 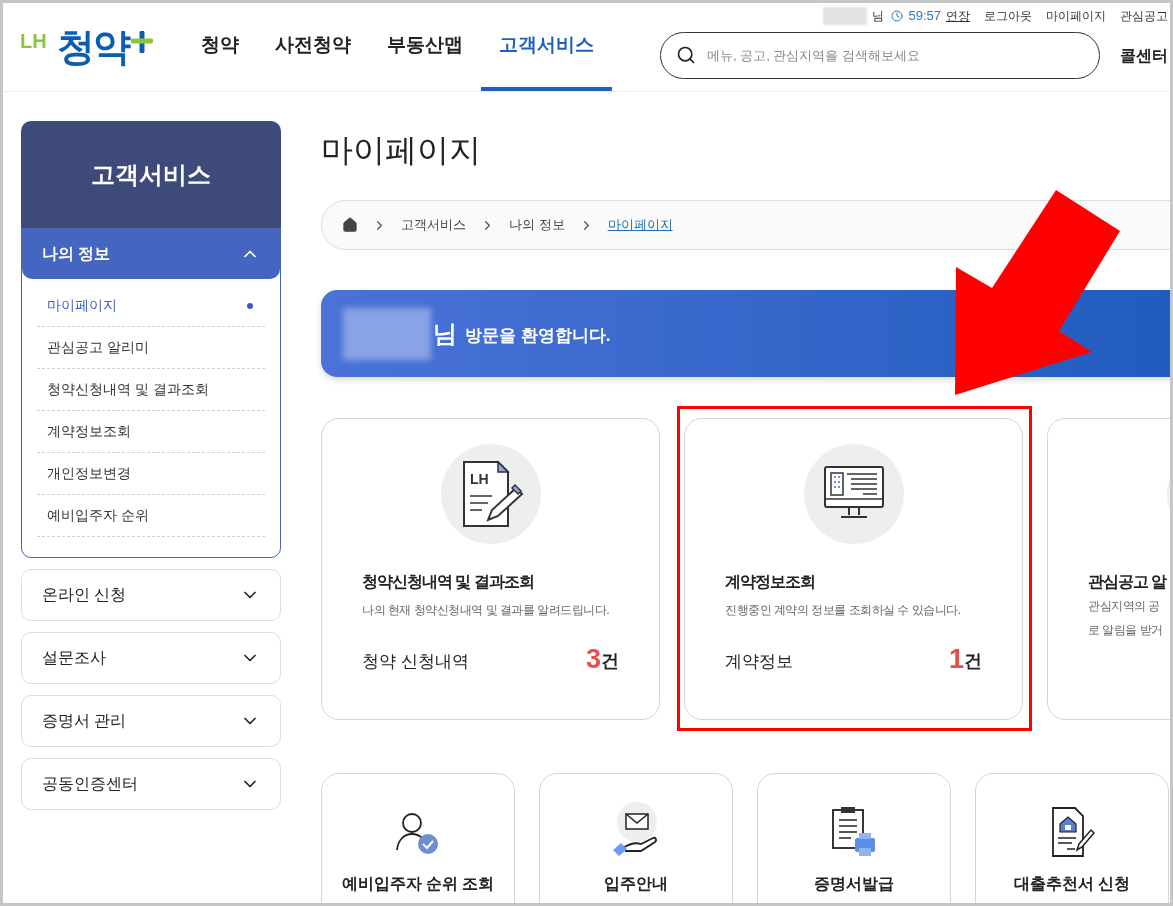 What do you see at coordinates (1144, 55) in the screenshot?
I see `call-center-link: 콜센터` at bounding box center [1144, 55].